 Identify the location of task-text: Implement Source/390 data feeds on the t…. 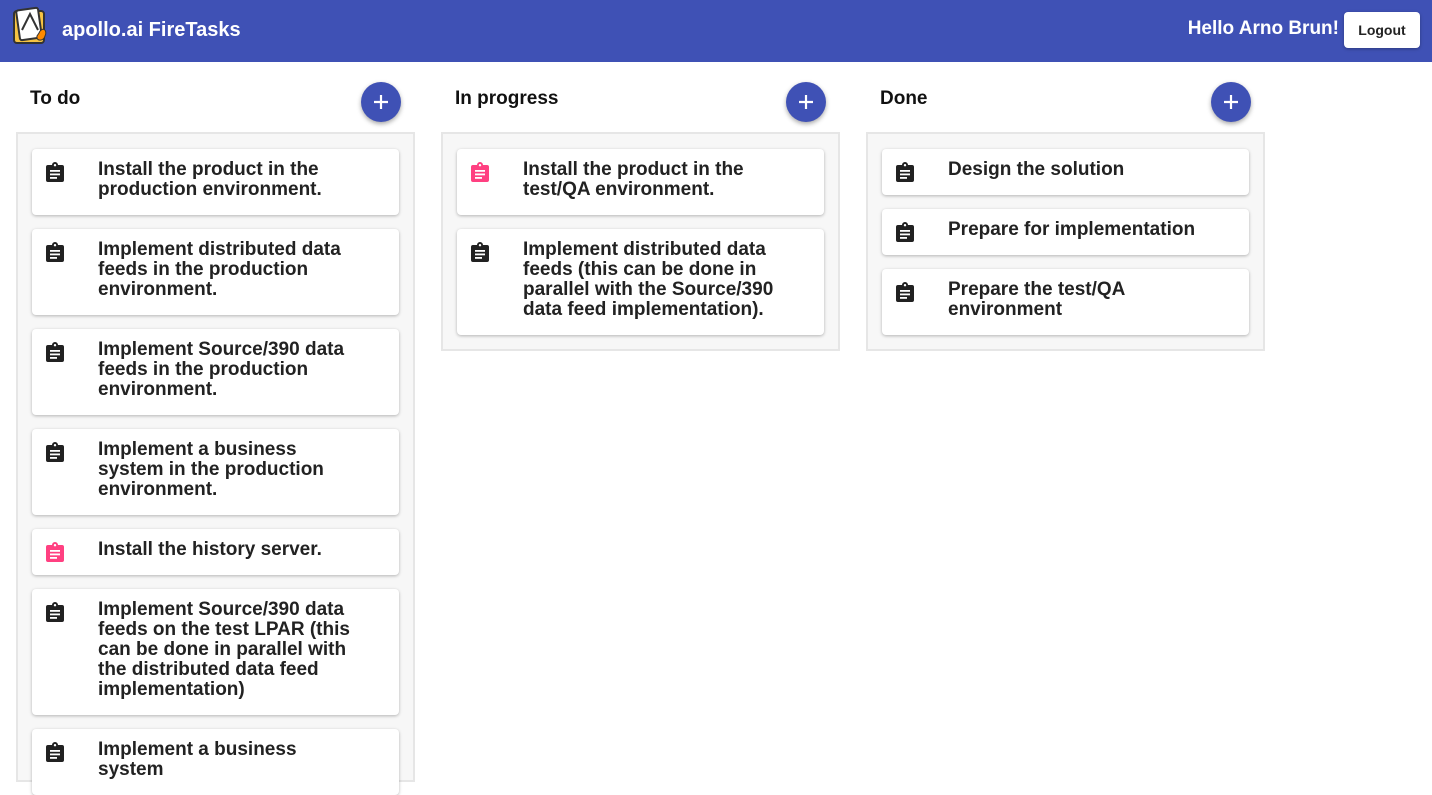
(224, 649).